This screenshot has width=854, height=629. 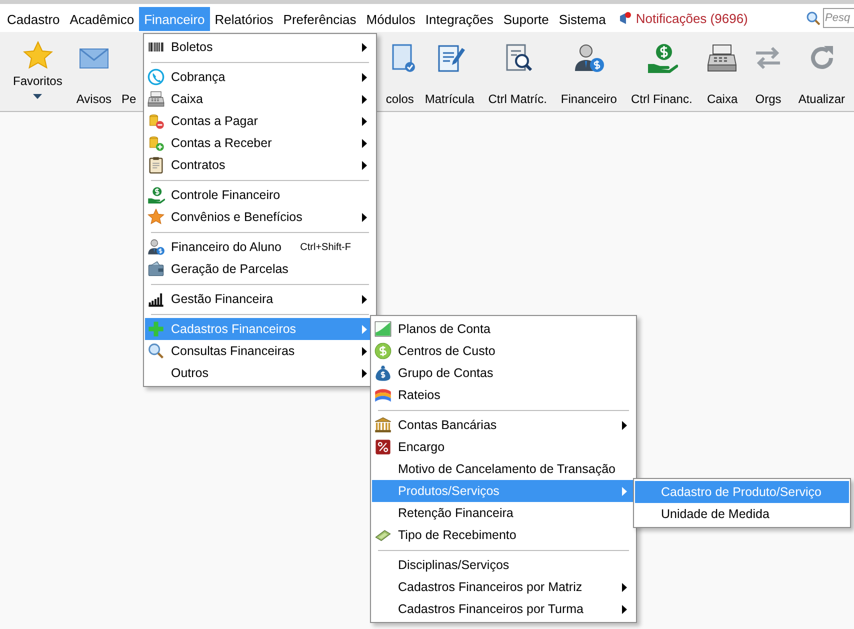 I want to click on menu-item: Controle Financeiro, so click(x=260, y=195).